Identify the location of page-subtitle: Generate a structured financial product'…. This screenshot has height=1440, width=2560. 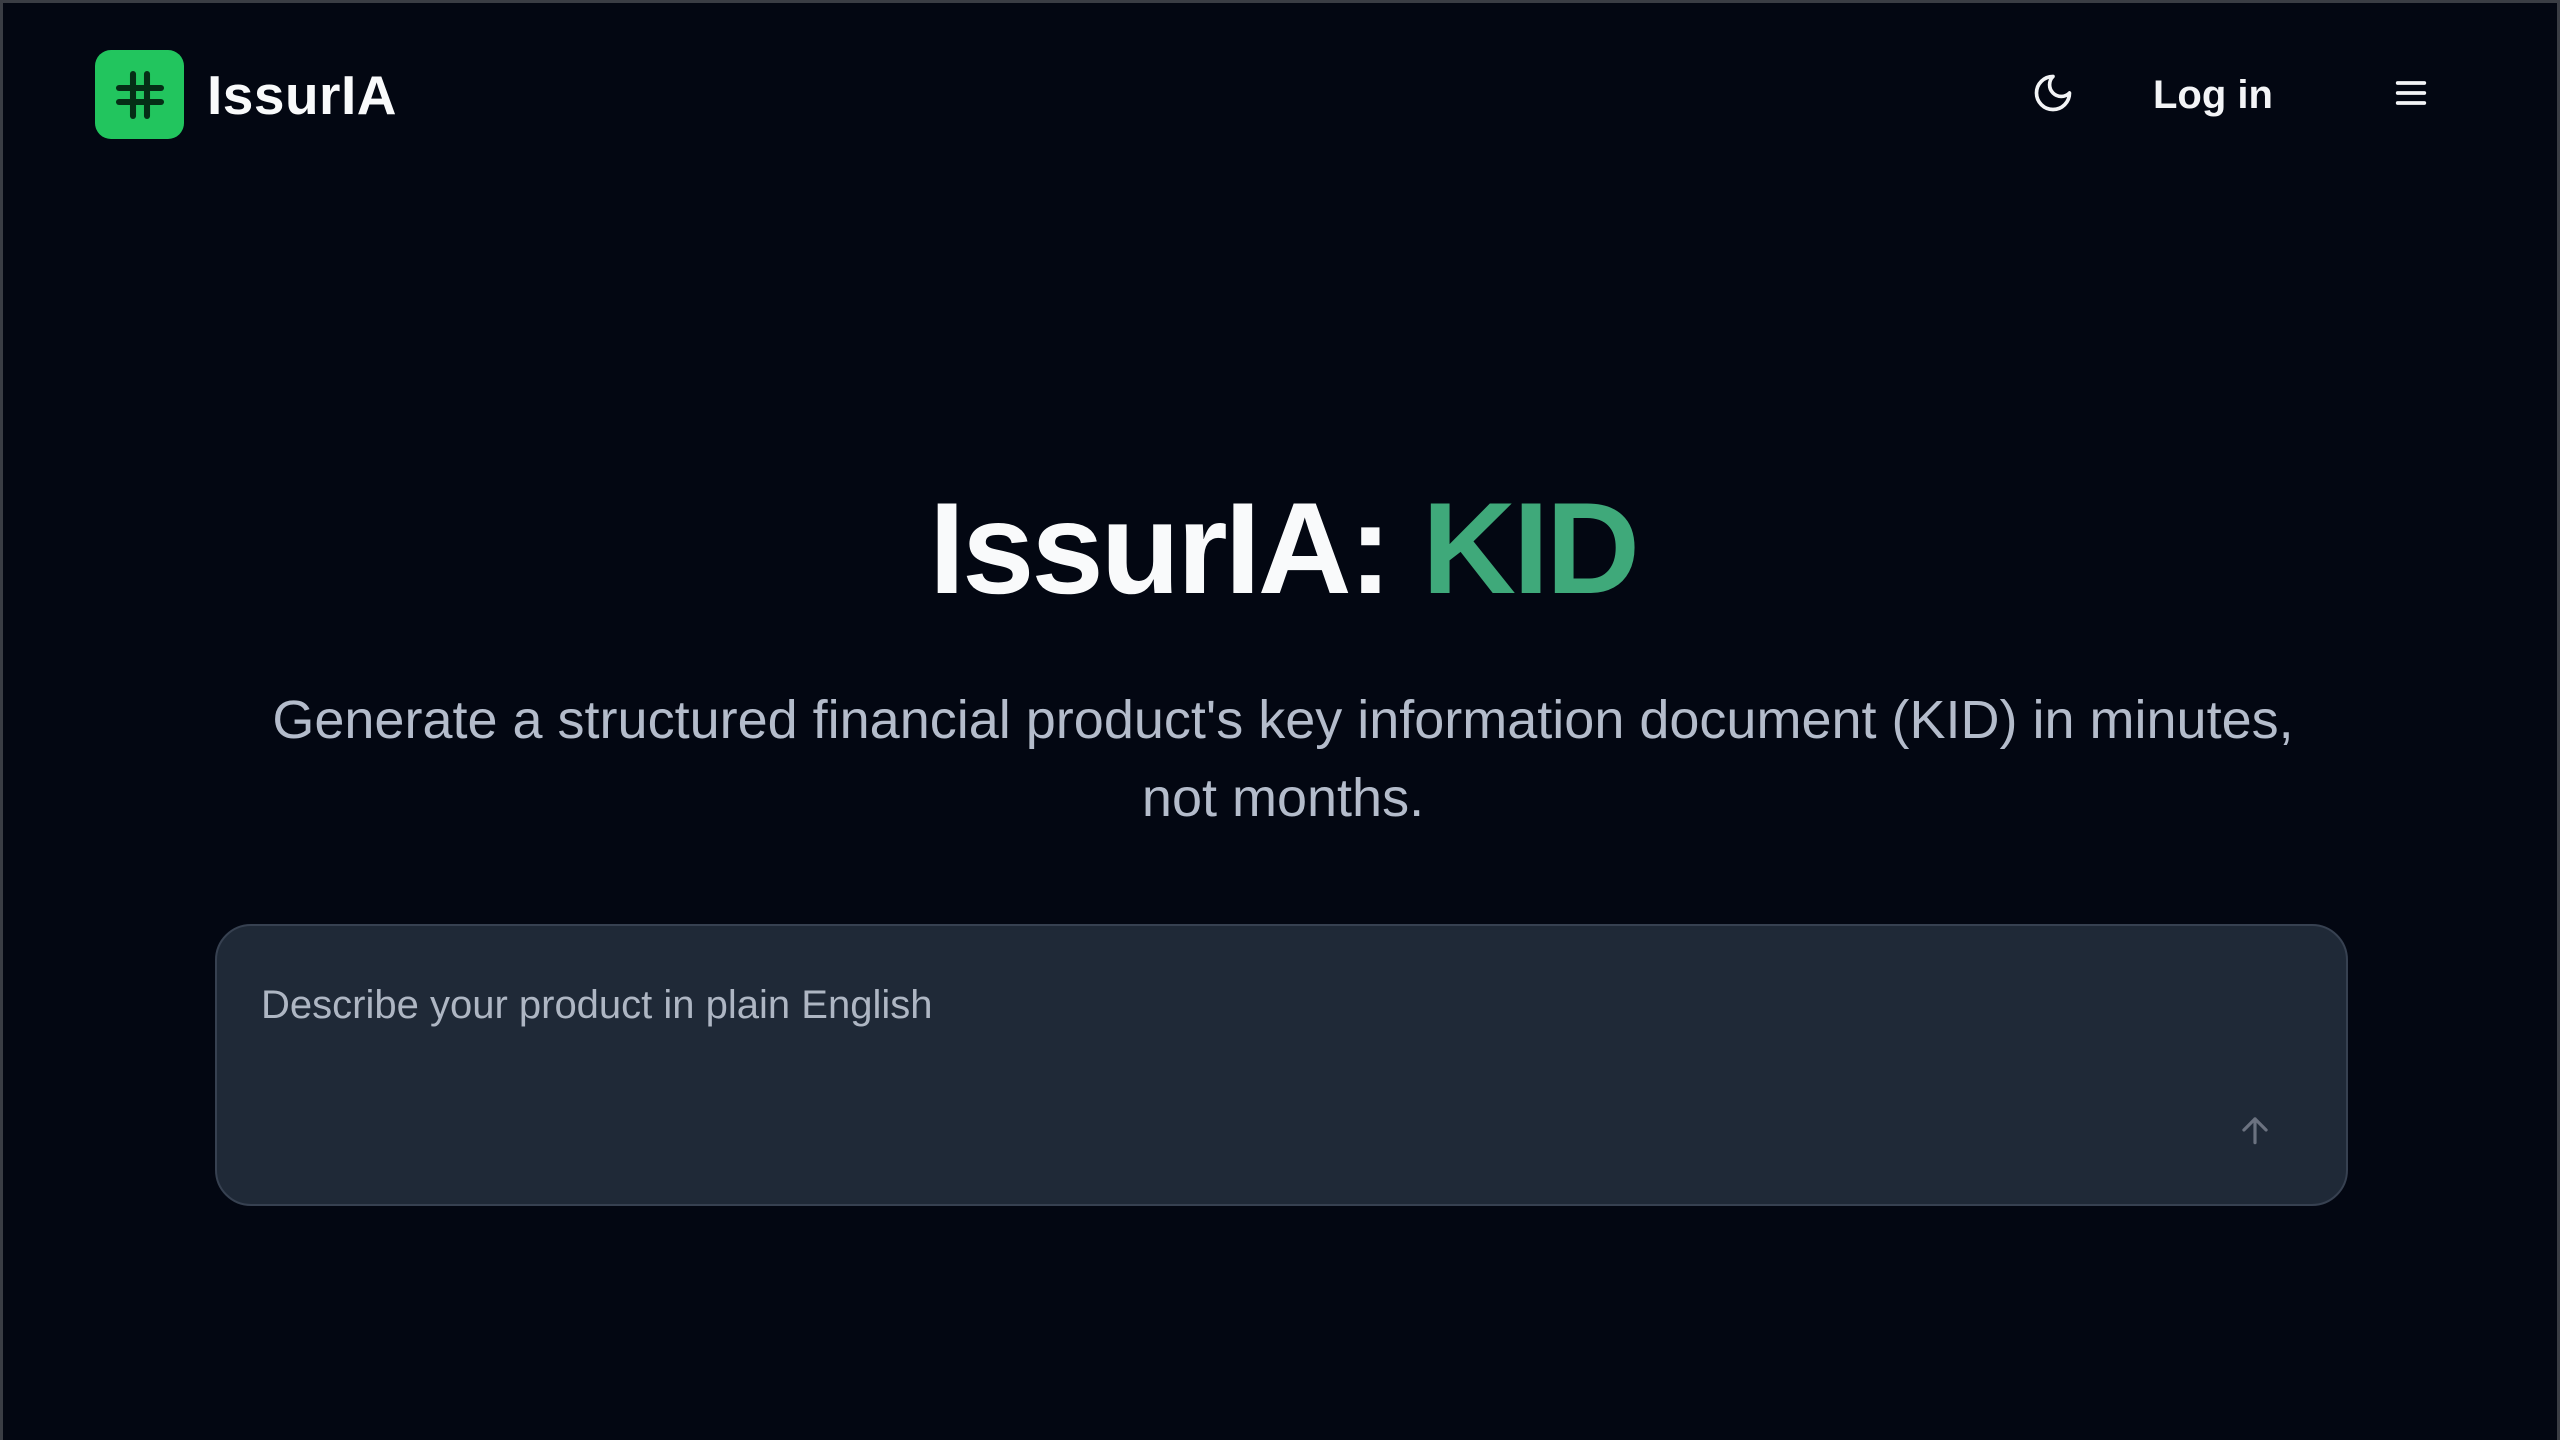
(1283, 759).